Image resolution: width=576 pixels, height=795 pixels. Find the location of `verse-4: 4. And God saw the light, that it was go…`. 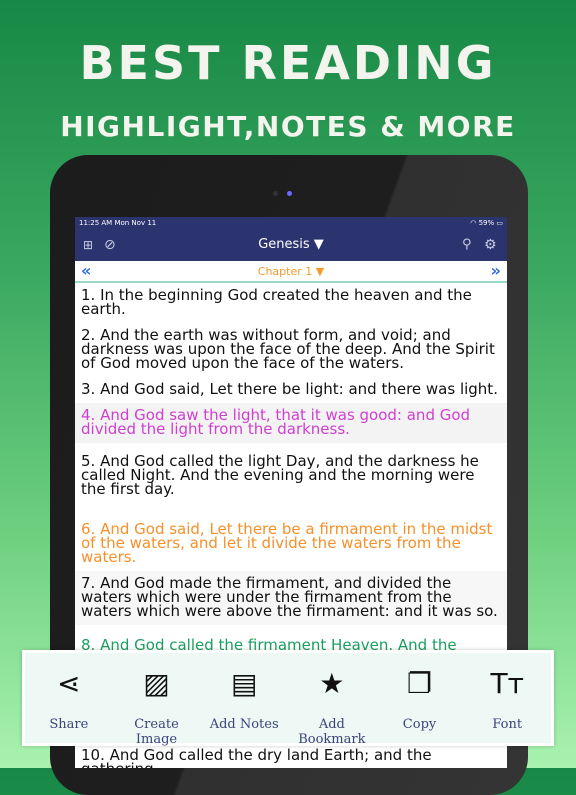

verse-4: 4. And God saw the light, that it was go… is located at coordinates (291, 423).